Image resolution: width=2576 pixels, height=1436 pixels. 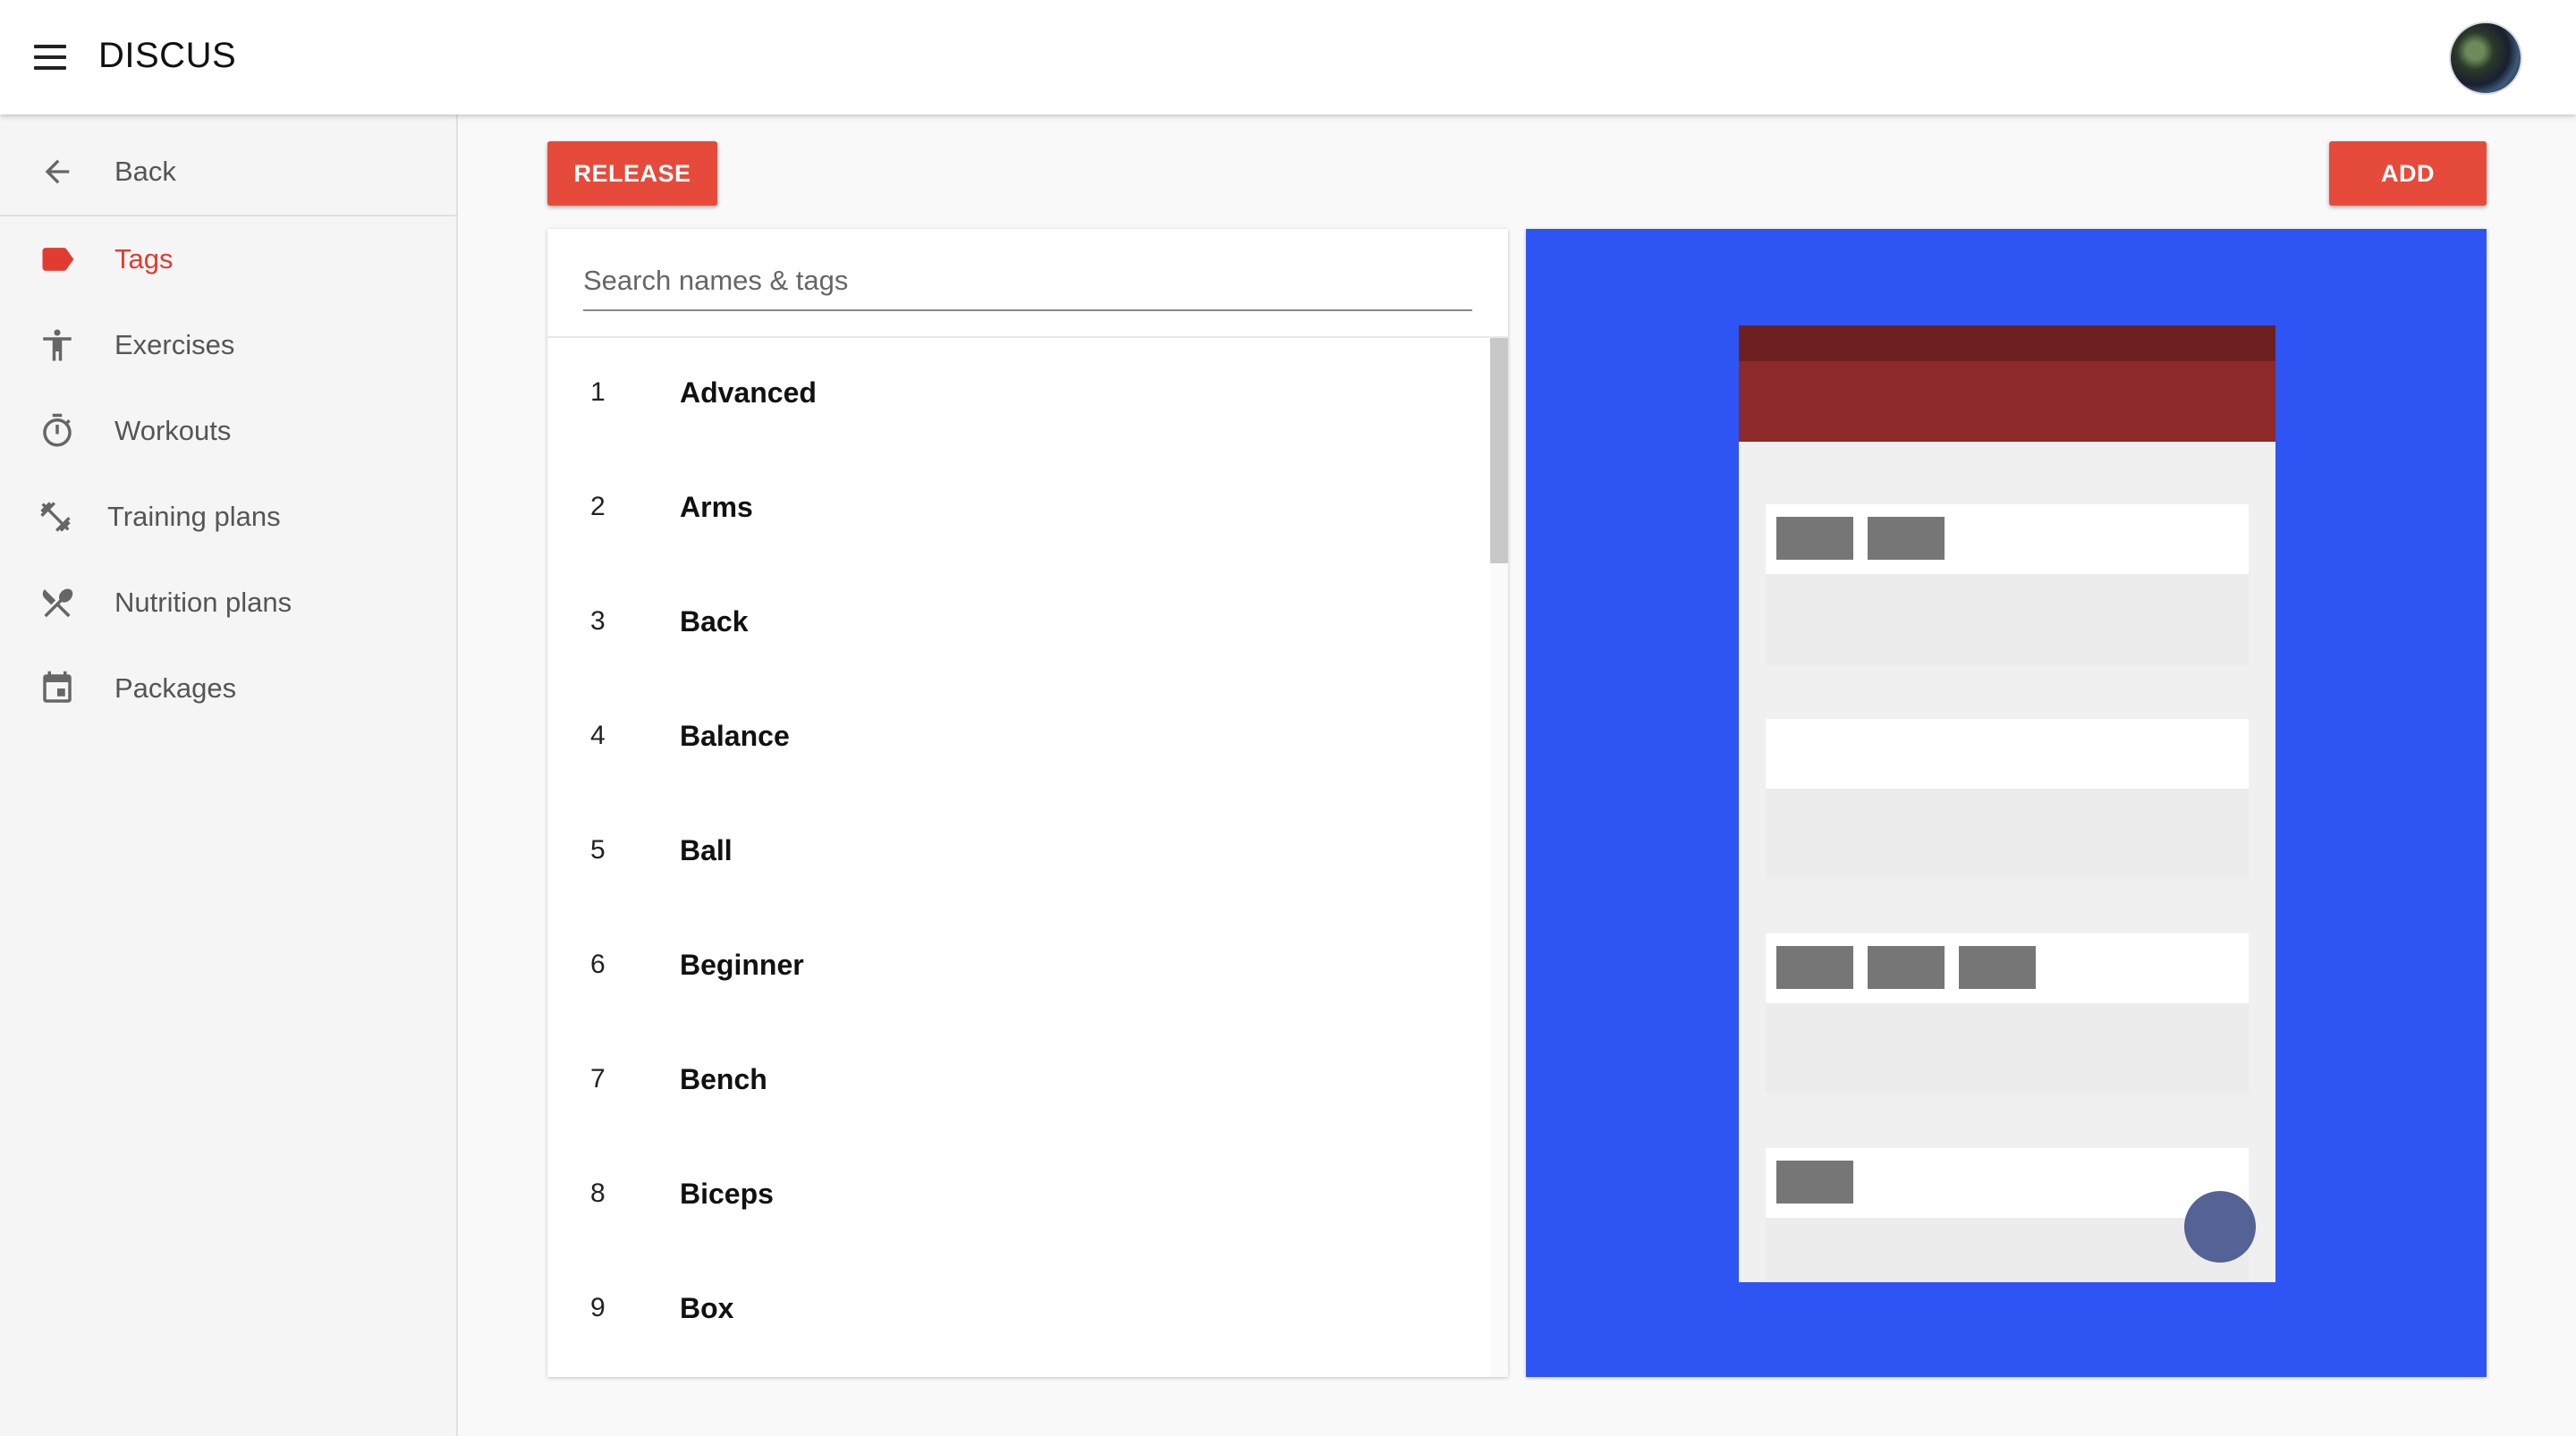 What do you see at coordinates (57, 688) in the screenshot?
I see `calendar-icon` at bounding box center [57, 688].